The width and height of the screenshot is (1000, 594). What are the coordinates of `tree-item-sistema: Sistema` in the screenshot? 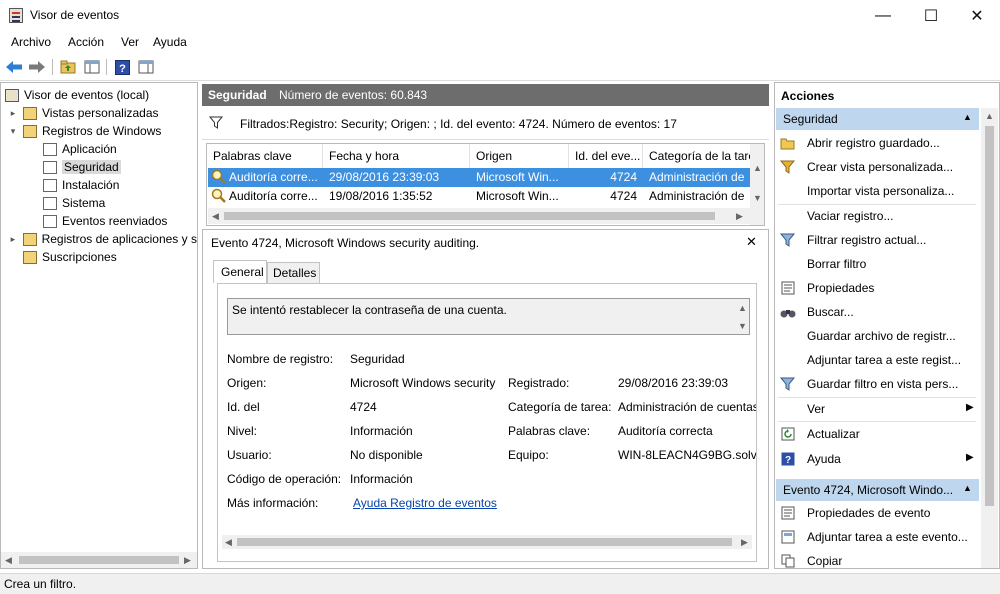 It's located at (74, 203).